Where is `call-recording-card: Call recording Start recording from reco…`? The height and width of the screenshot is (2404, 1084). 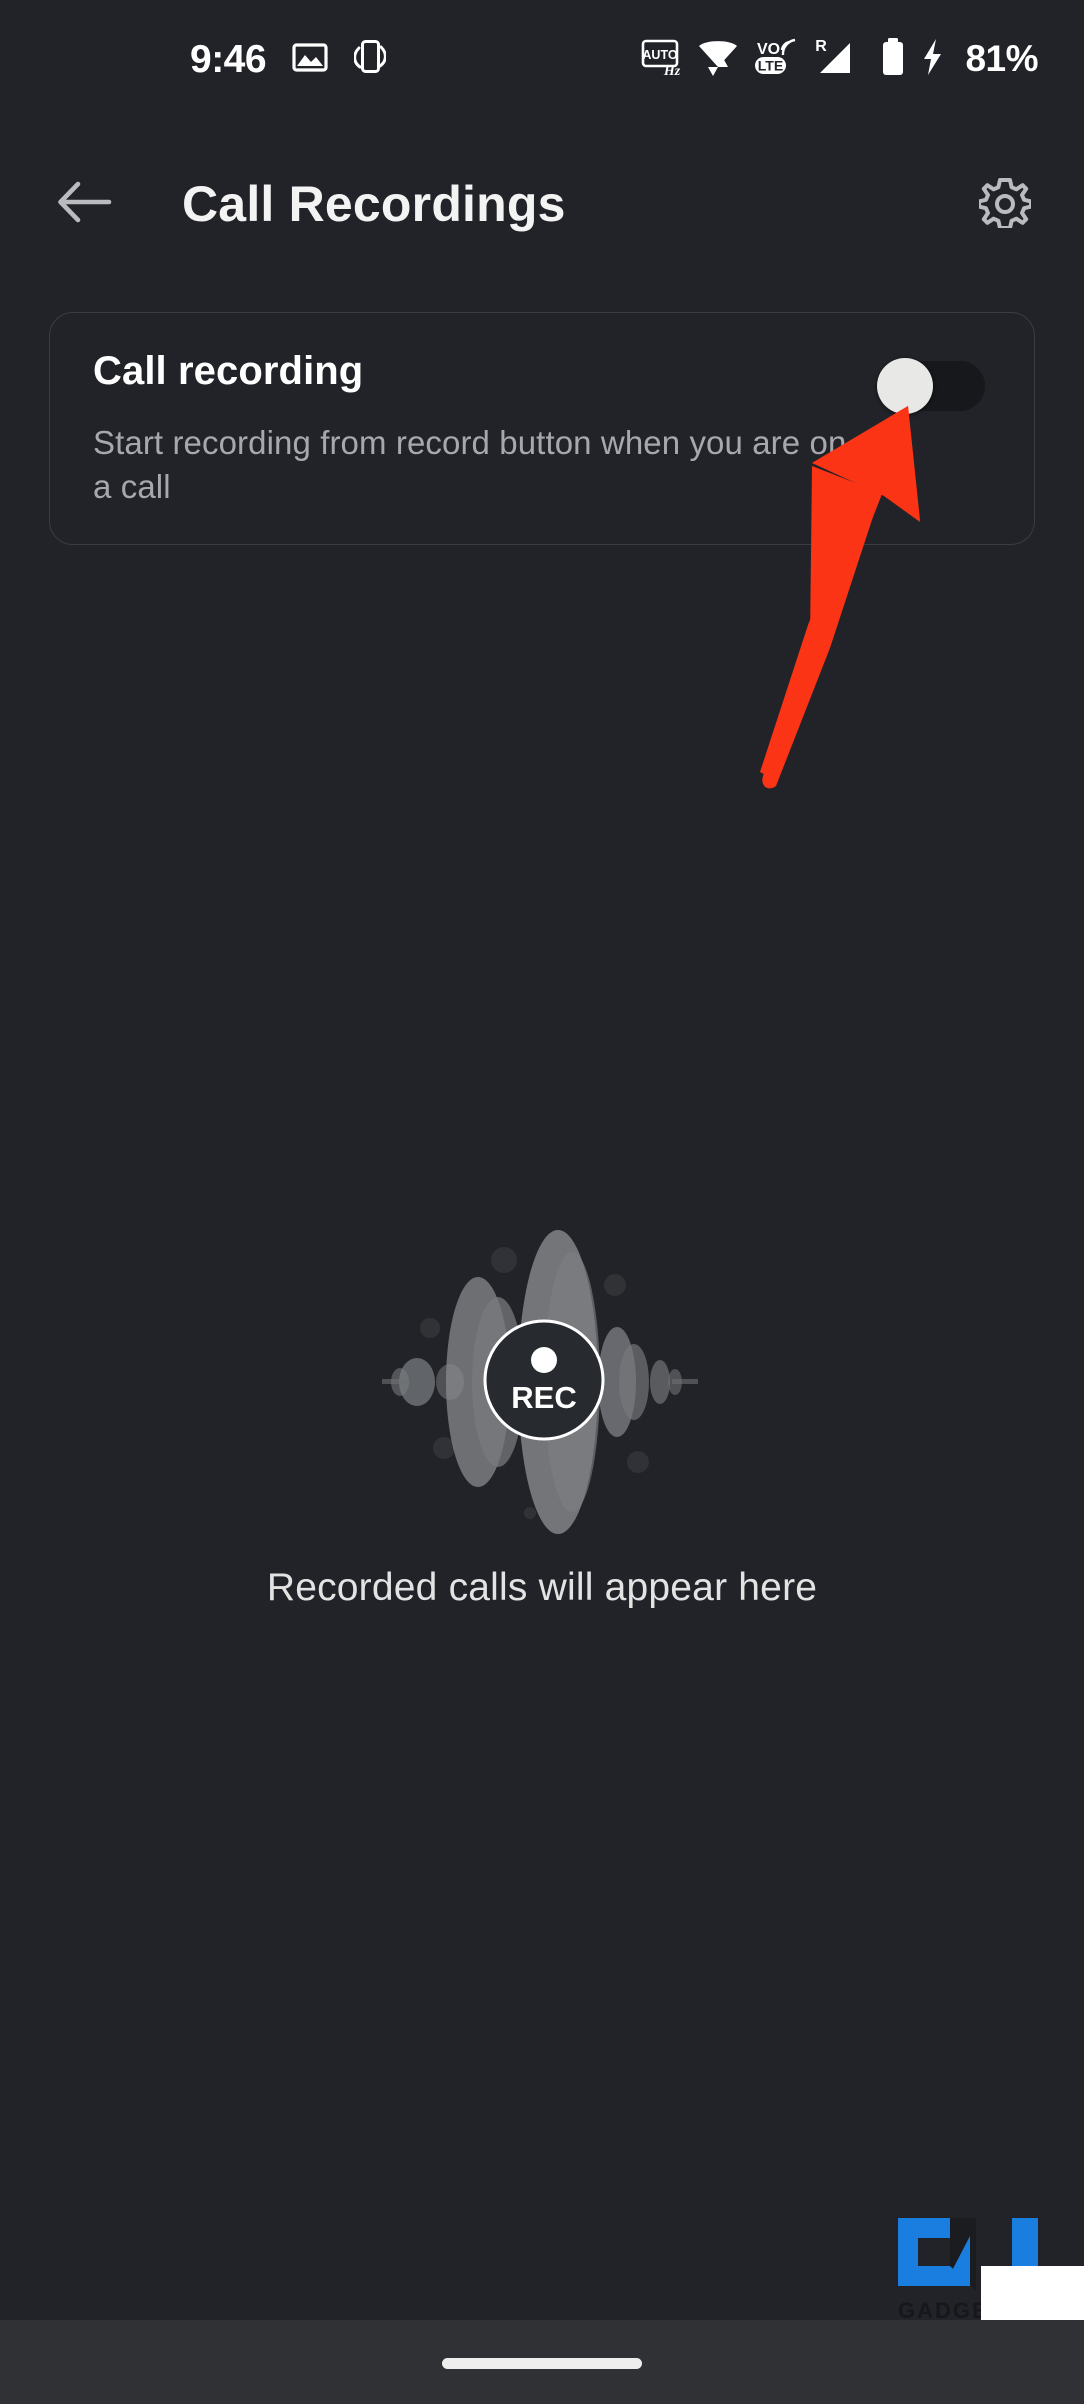
call-recording-card: Call recording Start recording from reco… is located at coordinates (542, 428).